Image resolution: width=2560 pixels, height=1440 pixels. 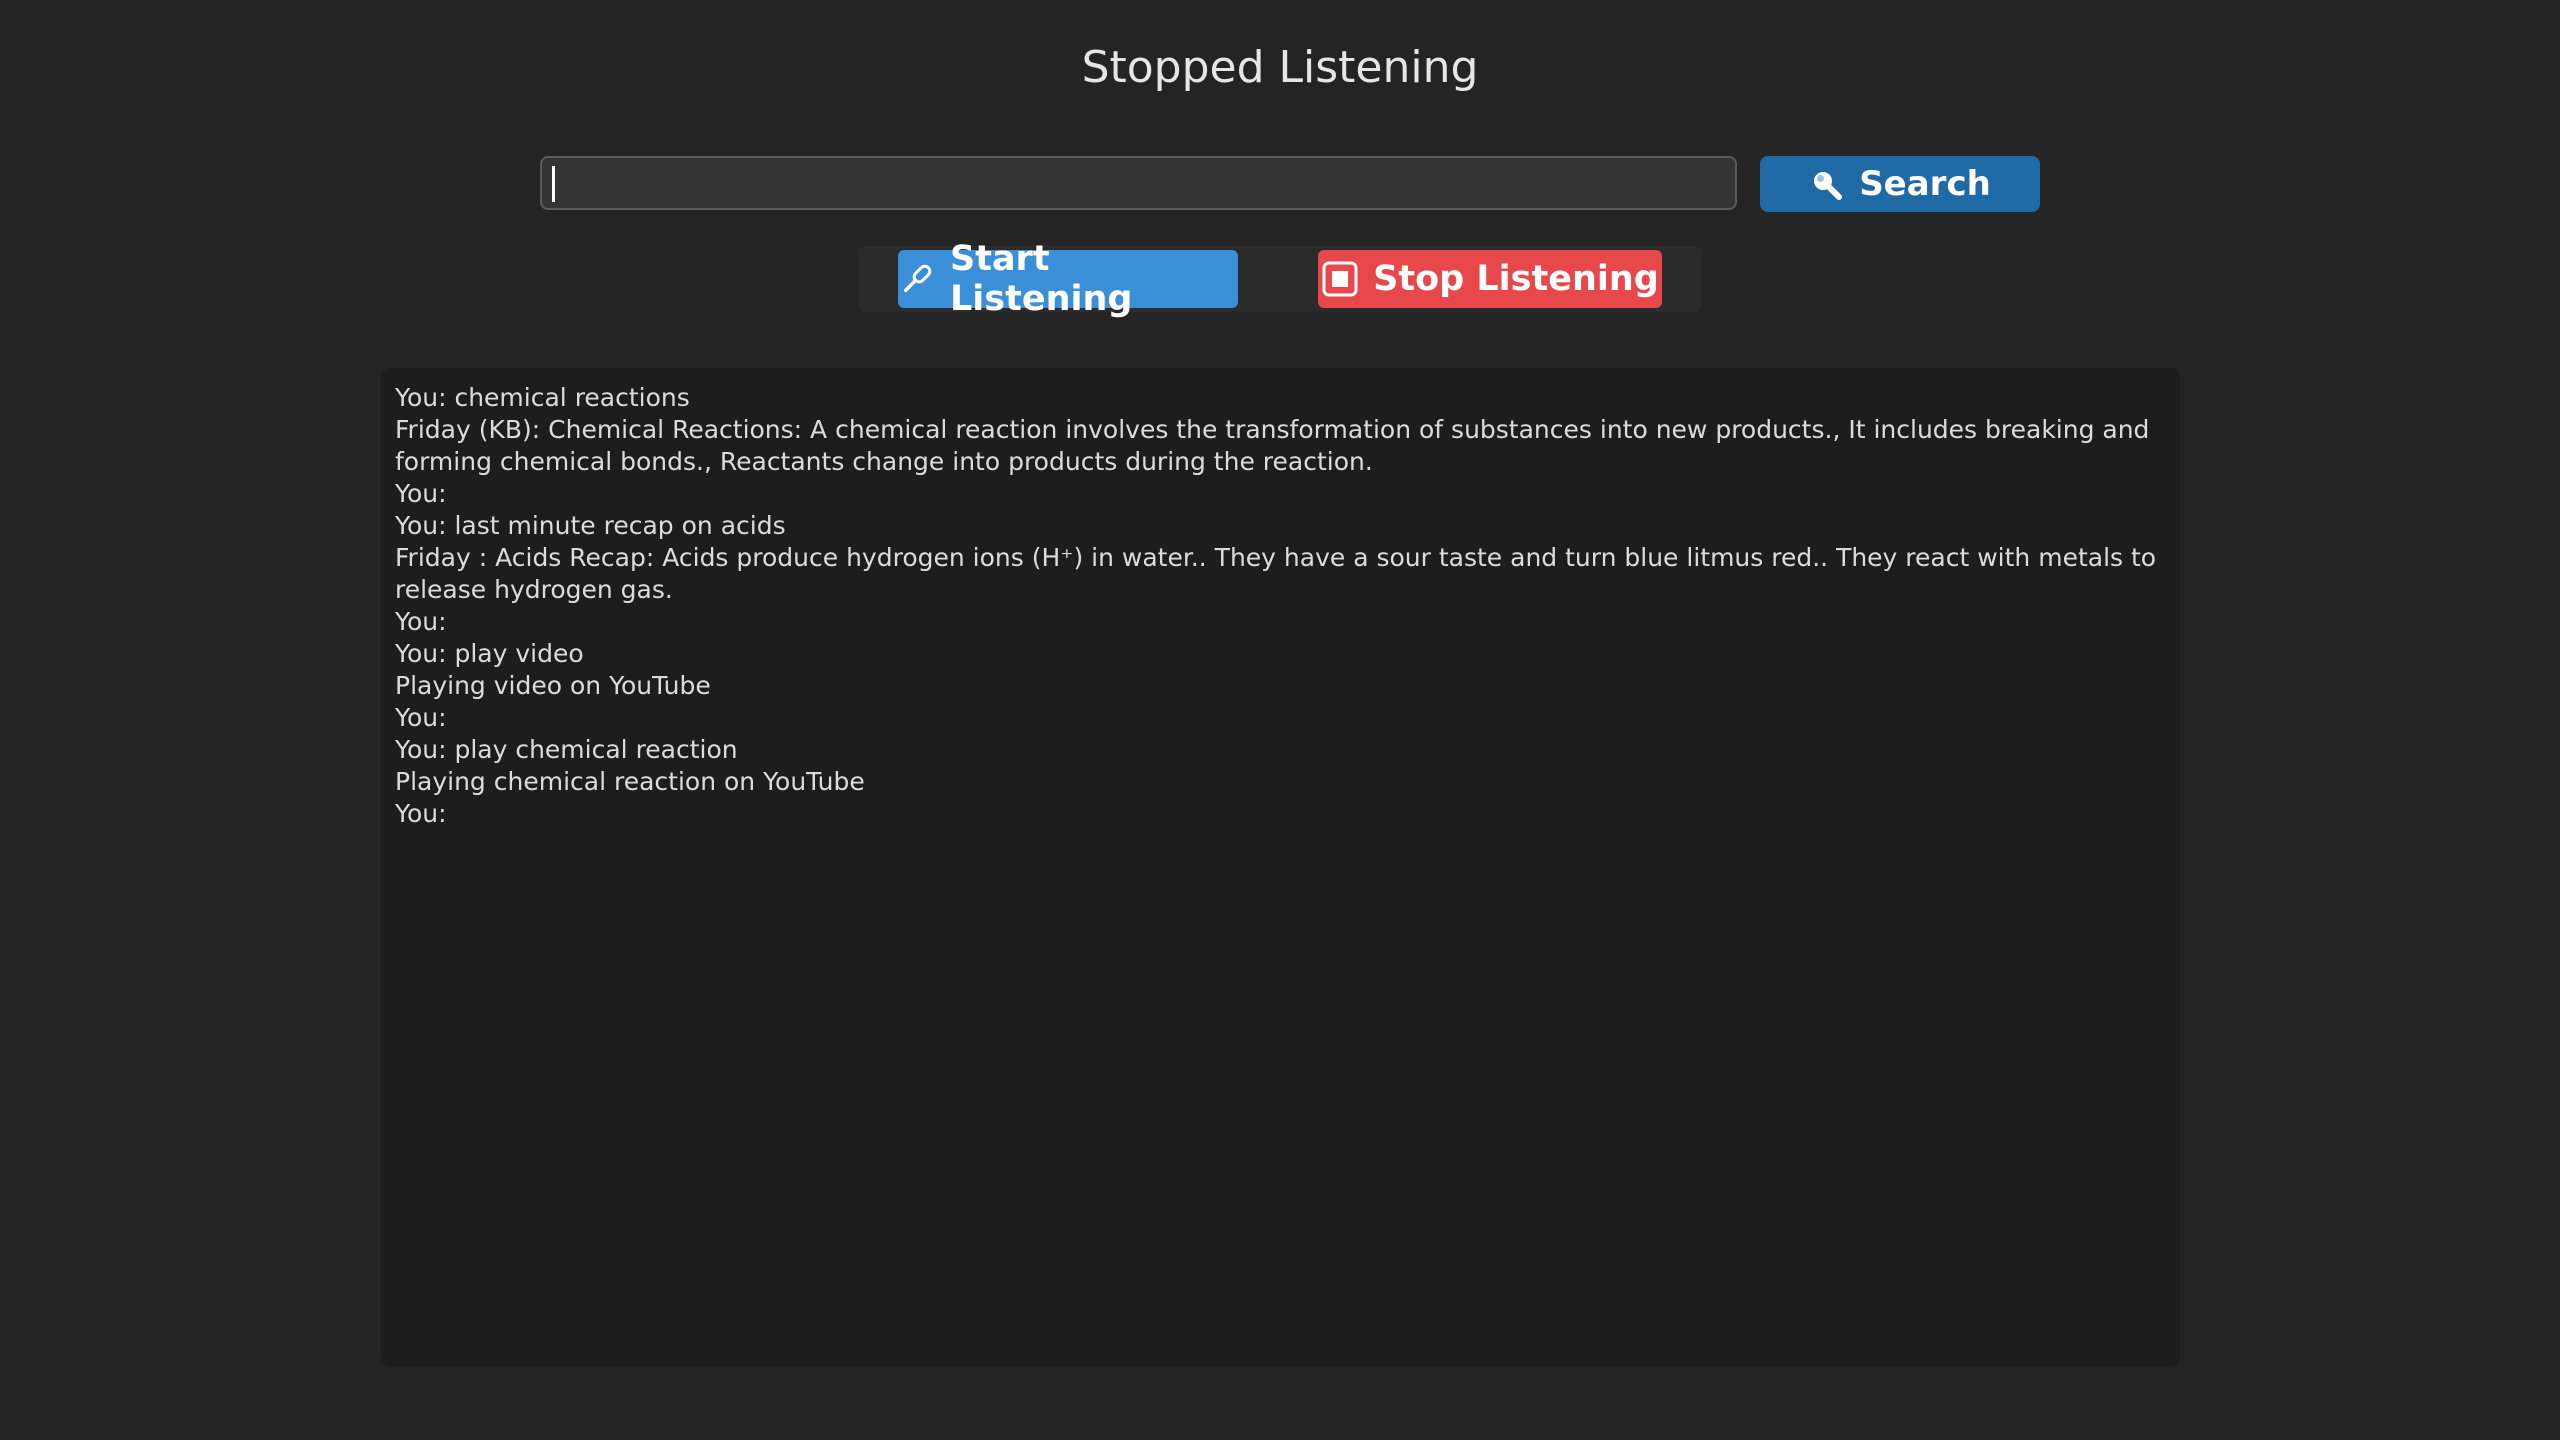 I want to click on transcript-line: Playing video on YouTube, so click(x=553, y=685).